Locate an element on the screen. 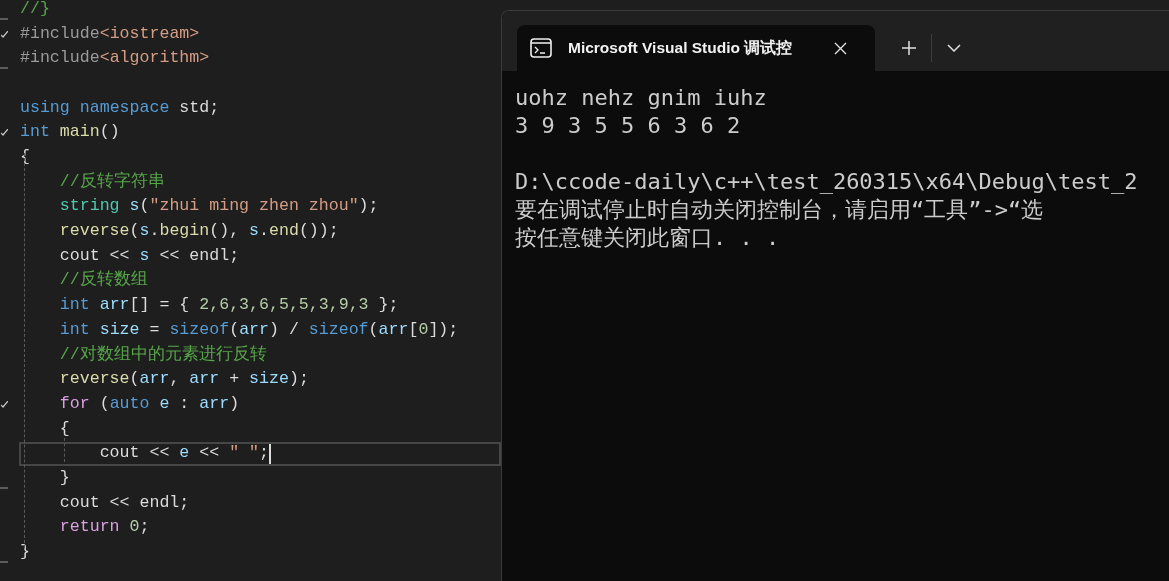 This screenshot has width=1169, height=581. code-line: #include<algorithm> is located at coordinates (115, 58).